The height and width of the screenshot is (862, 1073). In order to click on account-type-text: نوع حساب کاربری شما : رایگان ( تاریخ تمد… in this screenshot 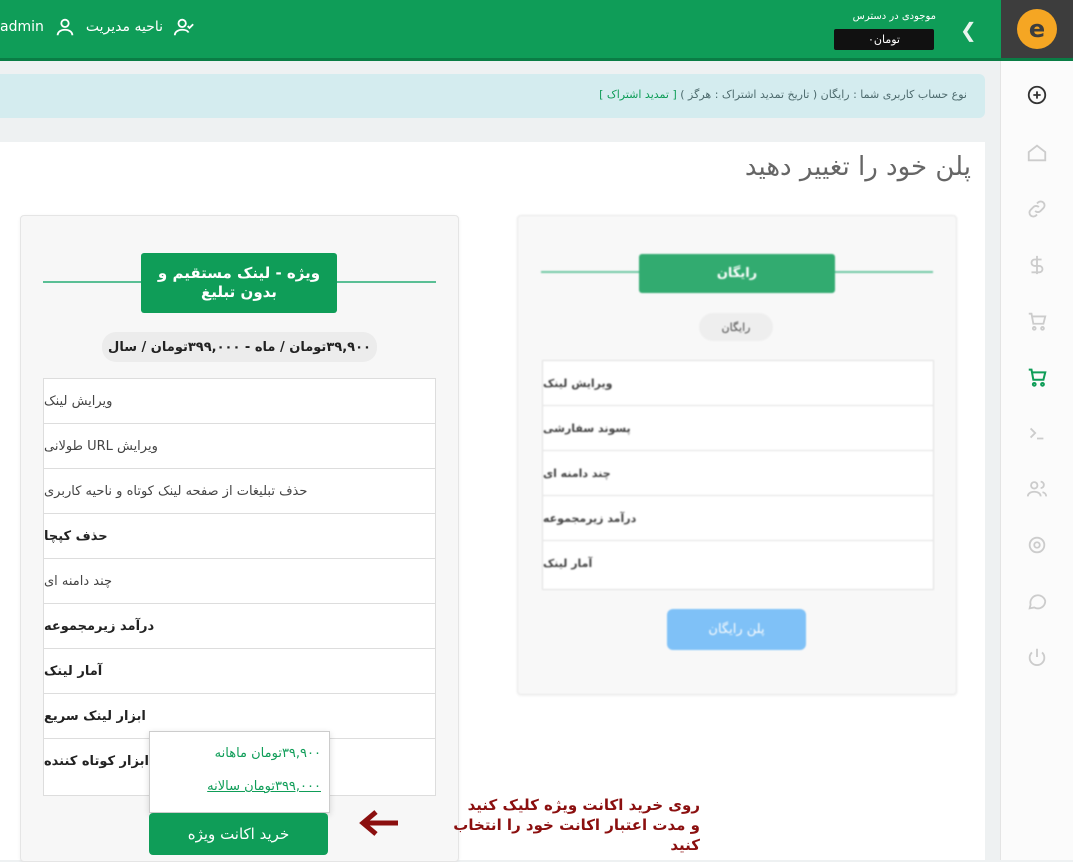, I will do `click(823, 94)`.